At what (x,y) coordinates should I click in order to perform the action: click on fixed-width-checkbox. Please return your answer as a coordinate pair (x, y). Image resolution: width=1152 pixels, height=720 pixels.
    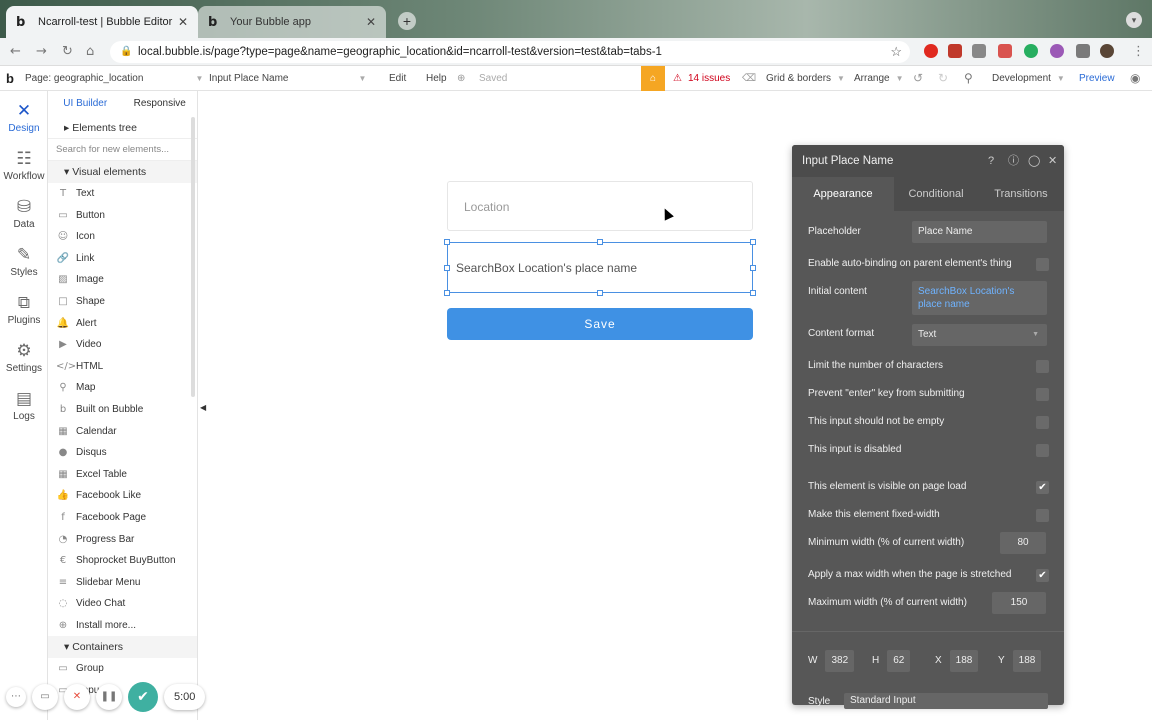
    Looking at the image, I should click on (1042, 515).